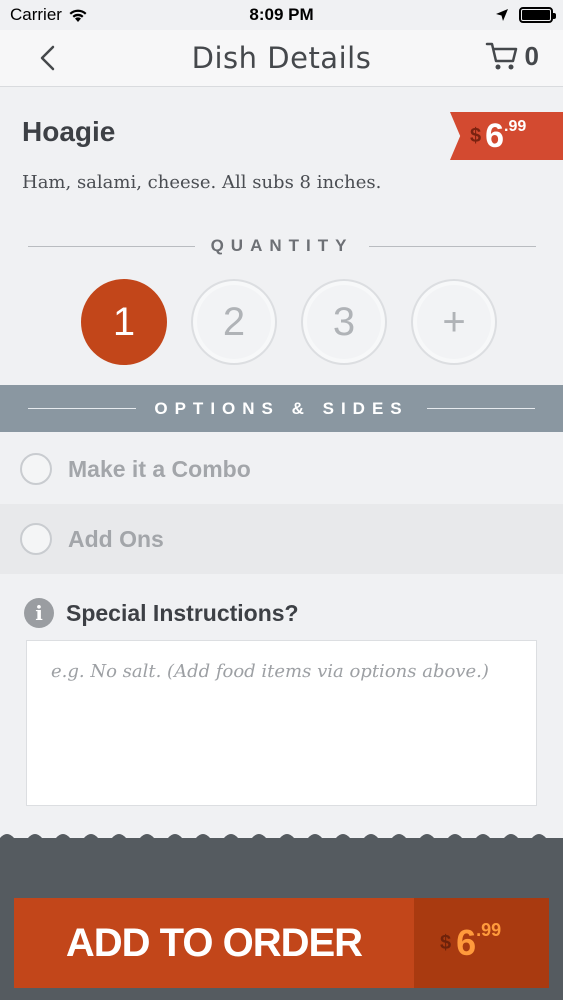  Describe the element at coordinates (234, 322) in the screenshot. I see `quantity-option-2: 2` at that location.